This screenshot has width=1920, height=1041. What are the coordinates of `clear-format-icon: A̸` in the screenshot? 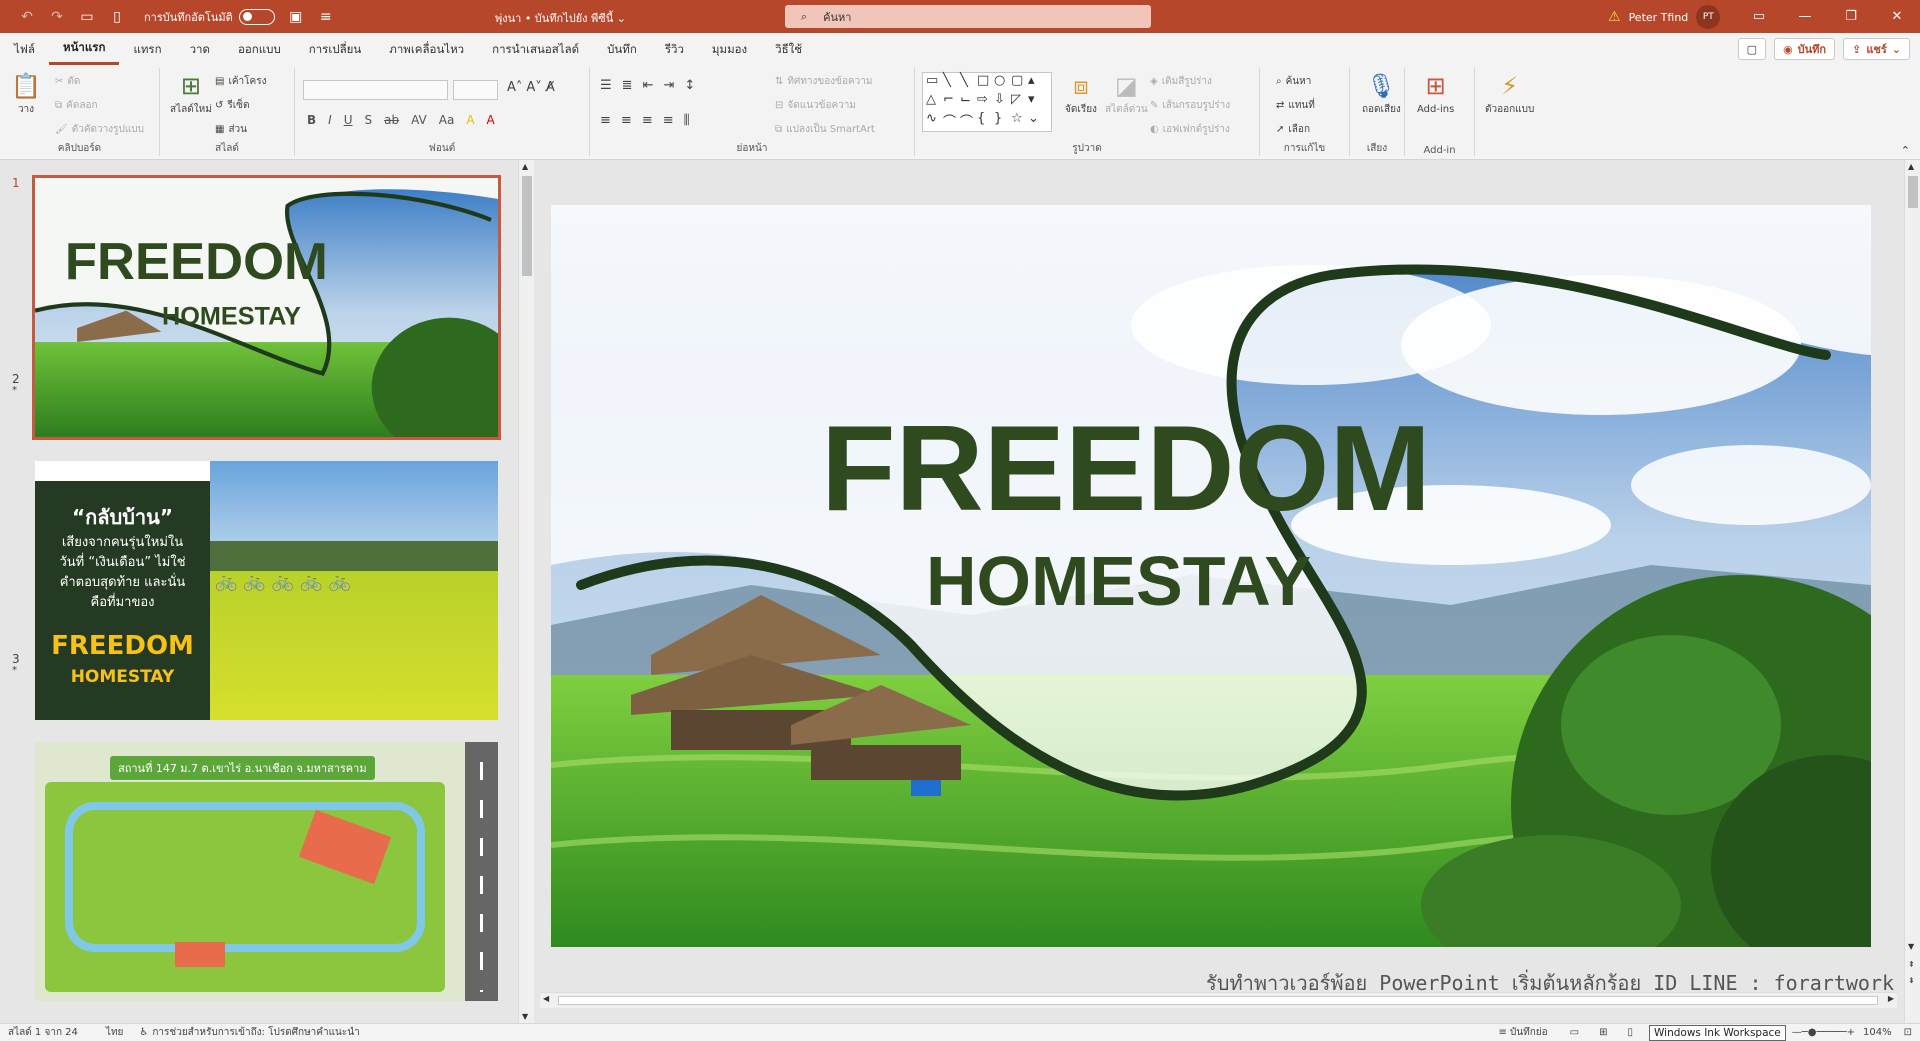 It's located at (550, 87).